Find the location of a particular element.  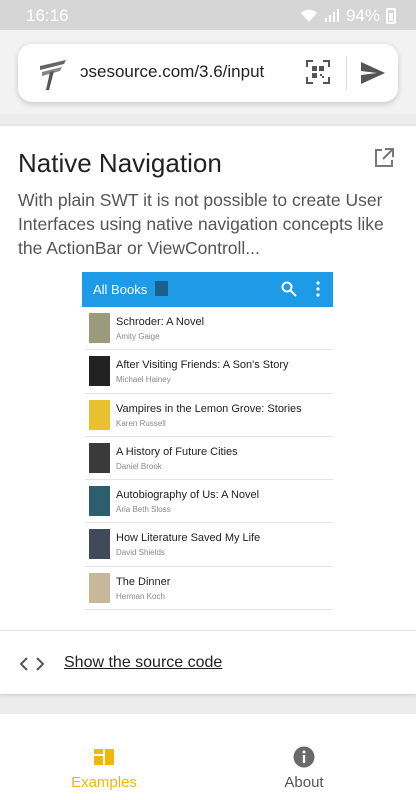

book-row: The Dinner Herman Koch is located at coordinates (209, 589).